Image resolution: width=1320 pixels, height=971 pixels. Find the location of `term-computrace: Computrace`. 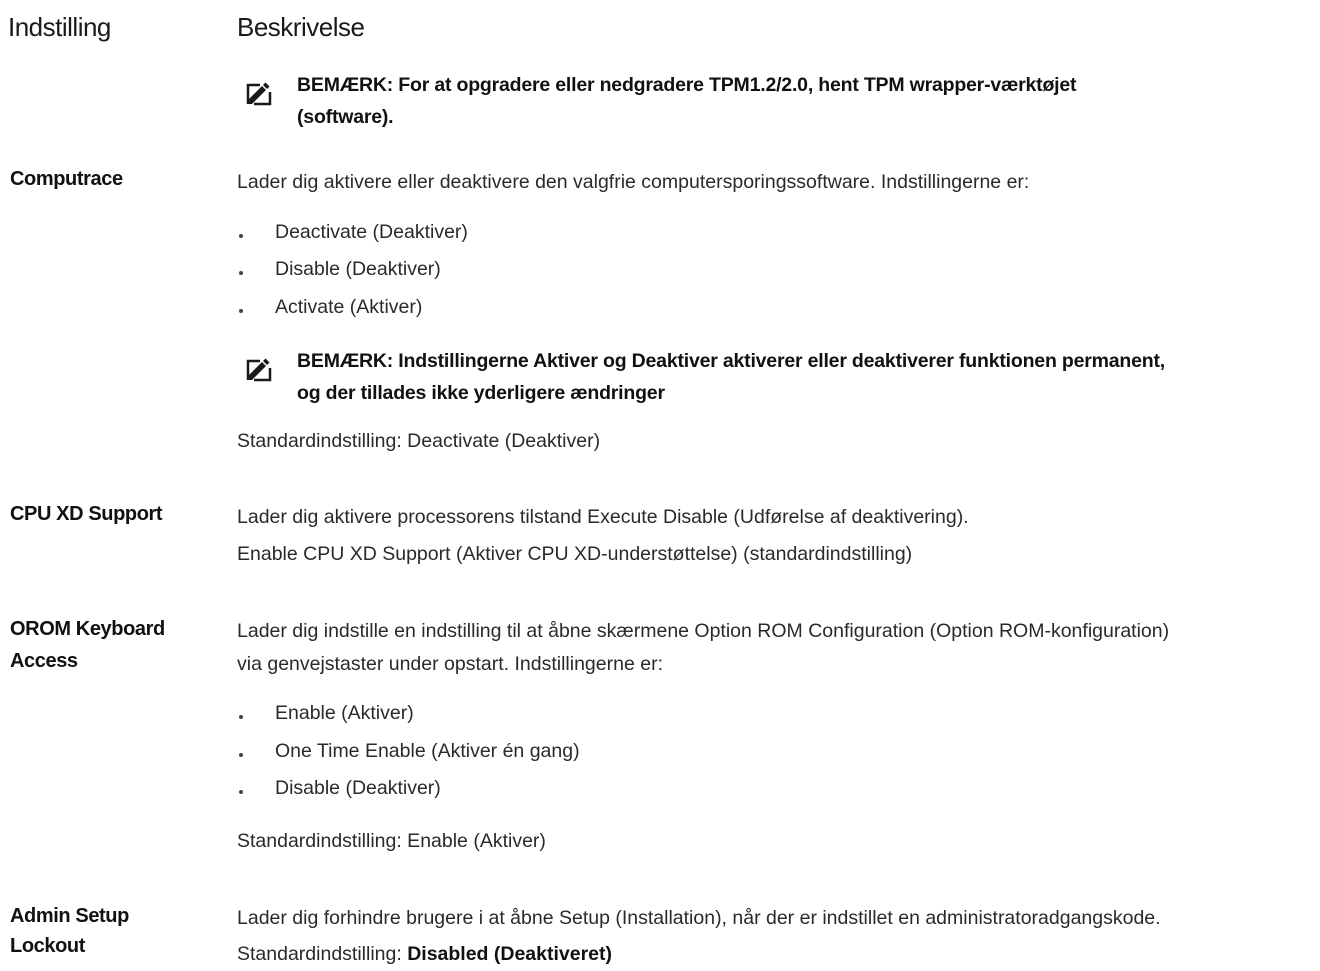

term-computrace: Computrace is located at coordinates (66, 179).